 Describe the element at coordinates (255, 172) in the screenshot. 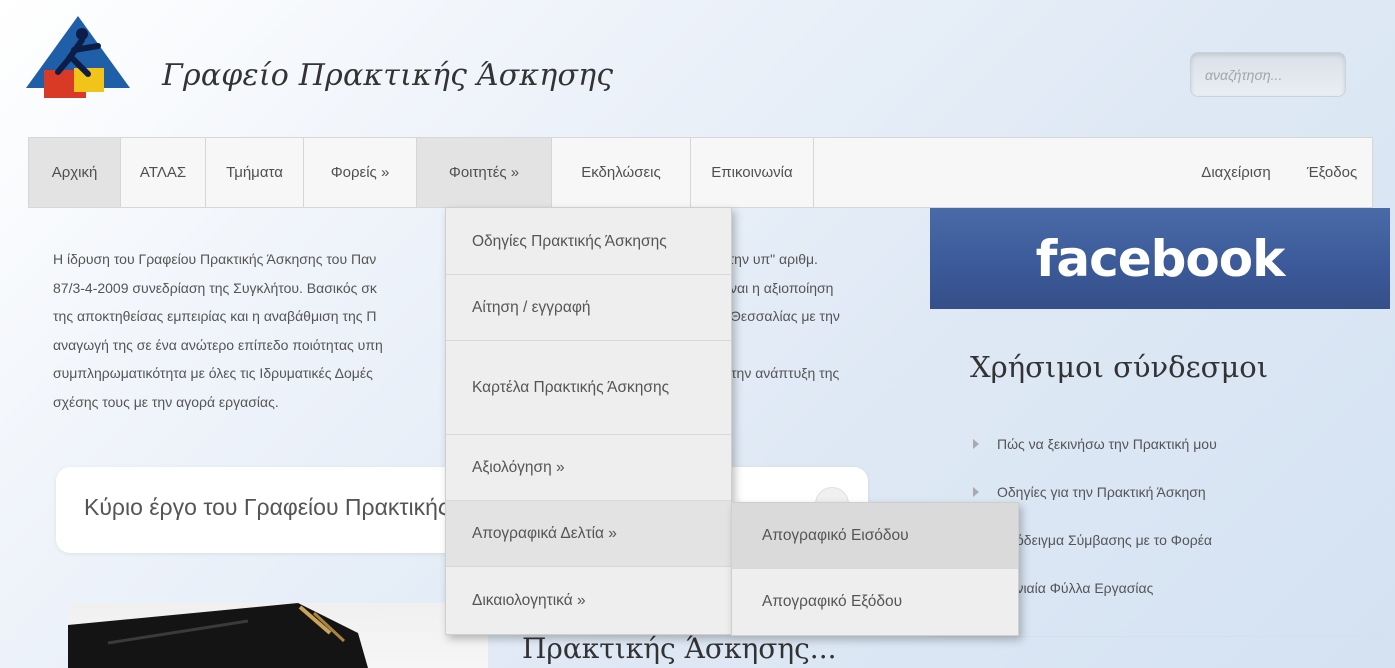

I see `nav-departments: Τμήματα` at that location.